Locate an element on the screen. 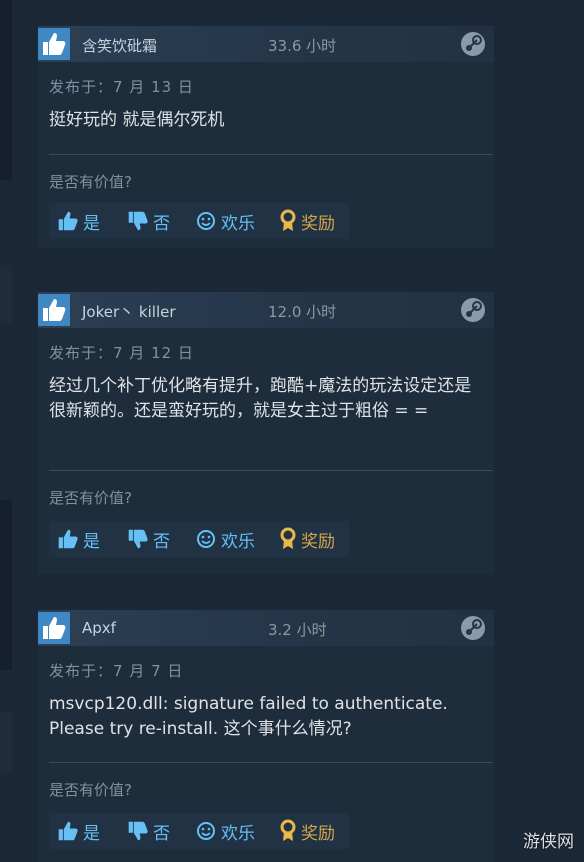 The width and height of the screenshot is (584, 862). review-author: Apxf is located at coordinates (99, 628).